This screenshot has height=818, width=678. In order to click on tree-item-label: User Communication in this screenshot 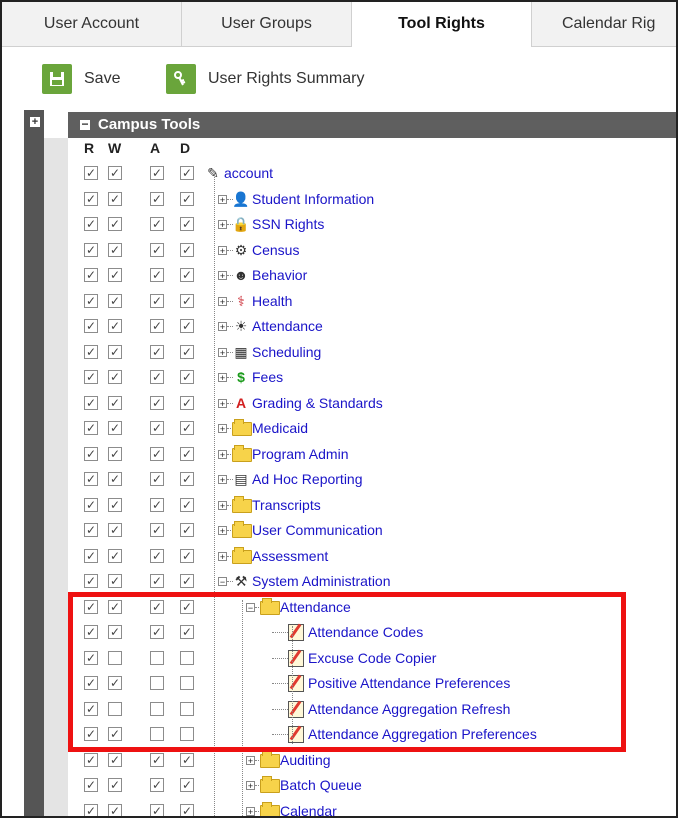, I will do `click(317, 530)`.